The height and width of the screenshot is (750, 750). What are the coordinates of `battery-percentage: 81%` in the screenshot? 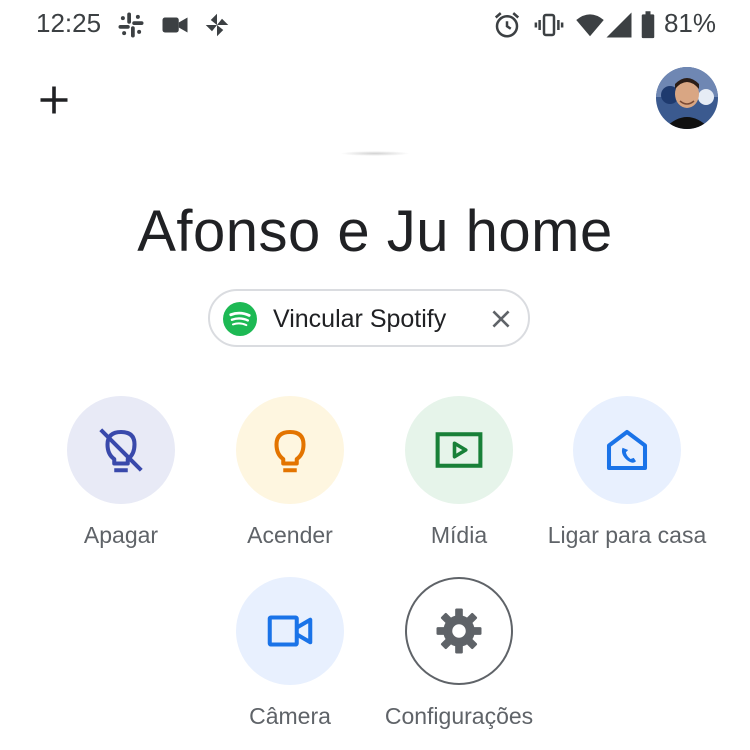 It's located at (689, 23).